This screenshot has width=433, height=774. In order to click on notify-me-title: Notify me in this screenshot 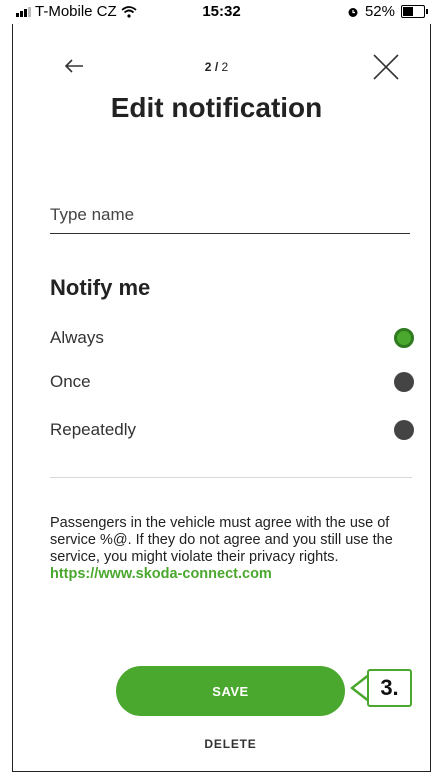, I will do `click(100, 287)`.